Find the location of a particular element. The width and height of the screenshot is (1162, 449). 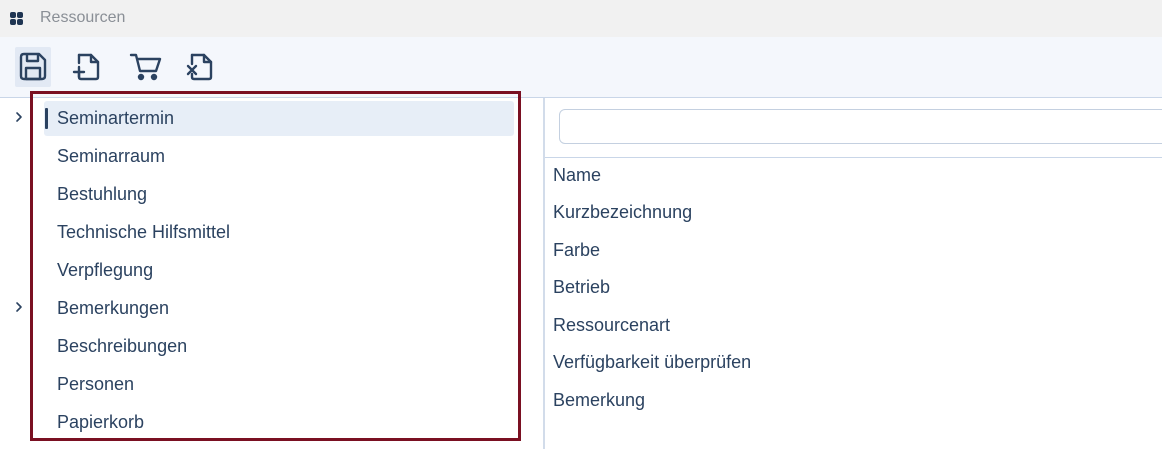

tree-item-label: Technische Hilfsmittel is located at coordinates (144, 232).